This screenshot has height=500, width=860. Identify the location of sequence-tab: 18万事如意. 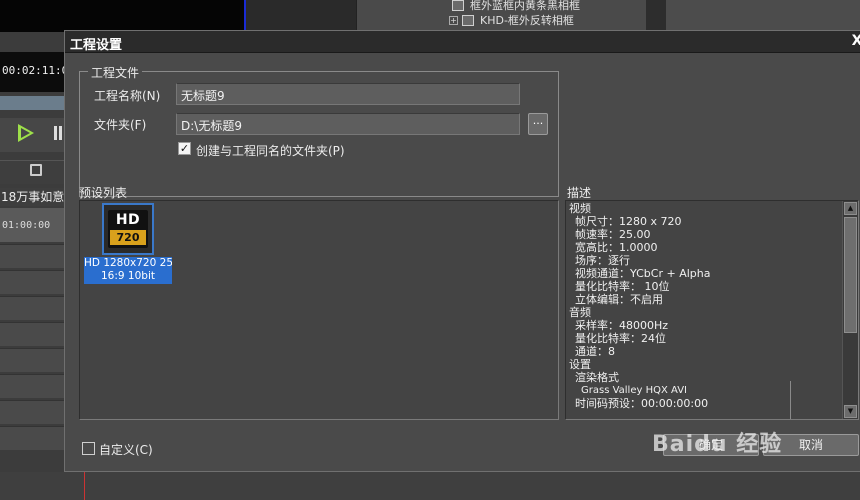
(33, 197).